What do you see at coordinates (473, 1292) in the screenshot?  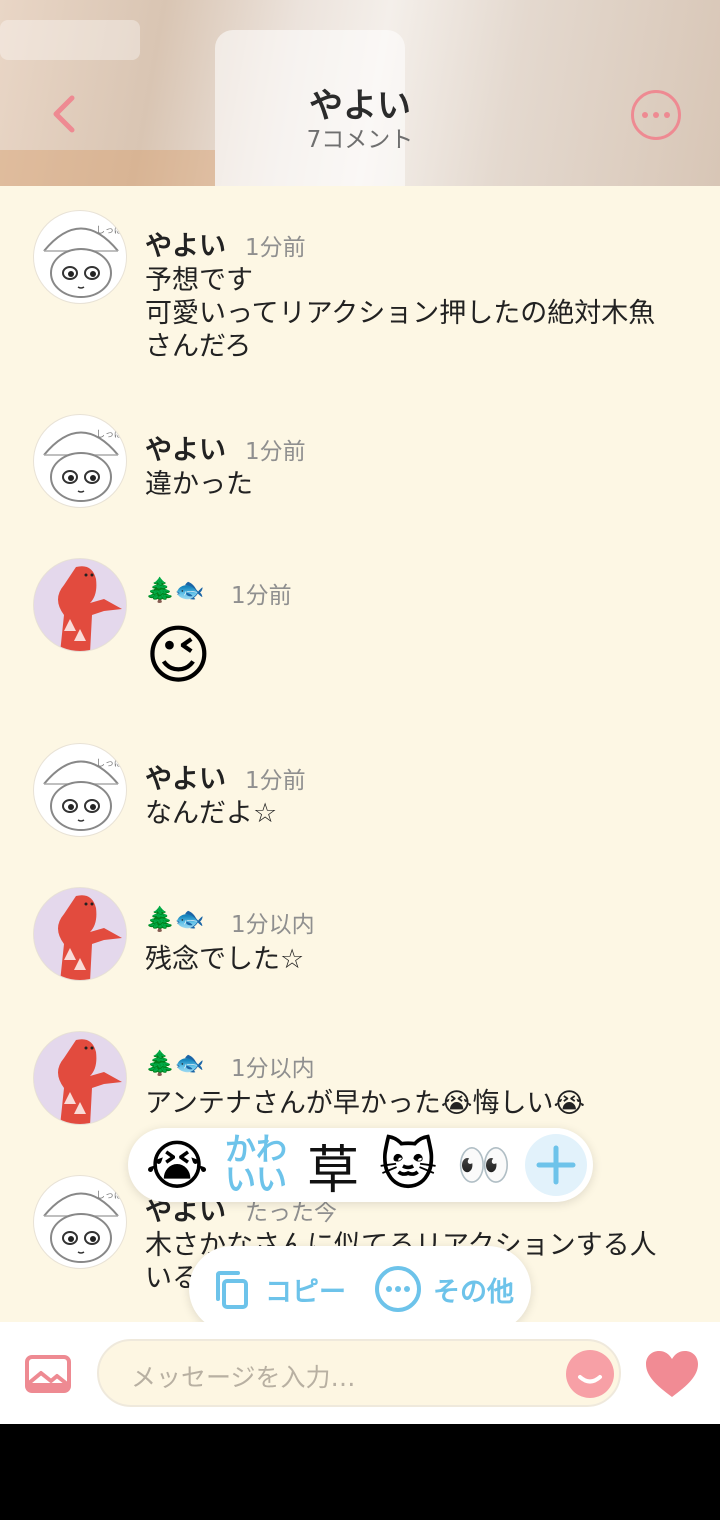 I see `more-actions-label: その他` at bounding box center [473, 1292].